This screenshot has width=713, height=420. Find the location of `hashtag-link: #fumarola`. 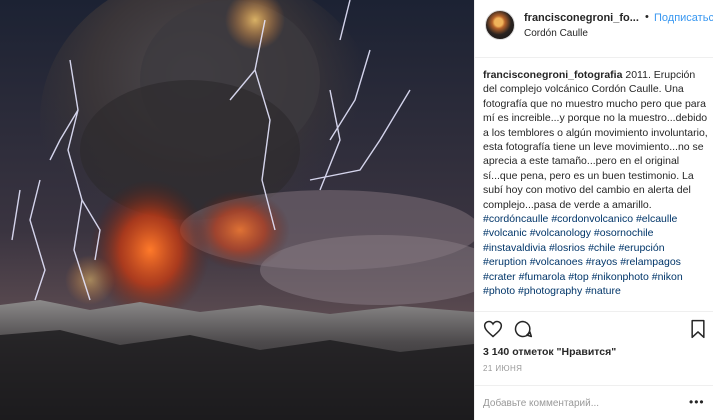

hashtag-link: #fumarola is located at coordinates (542, 277).